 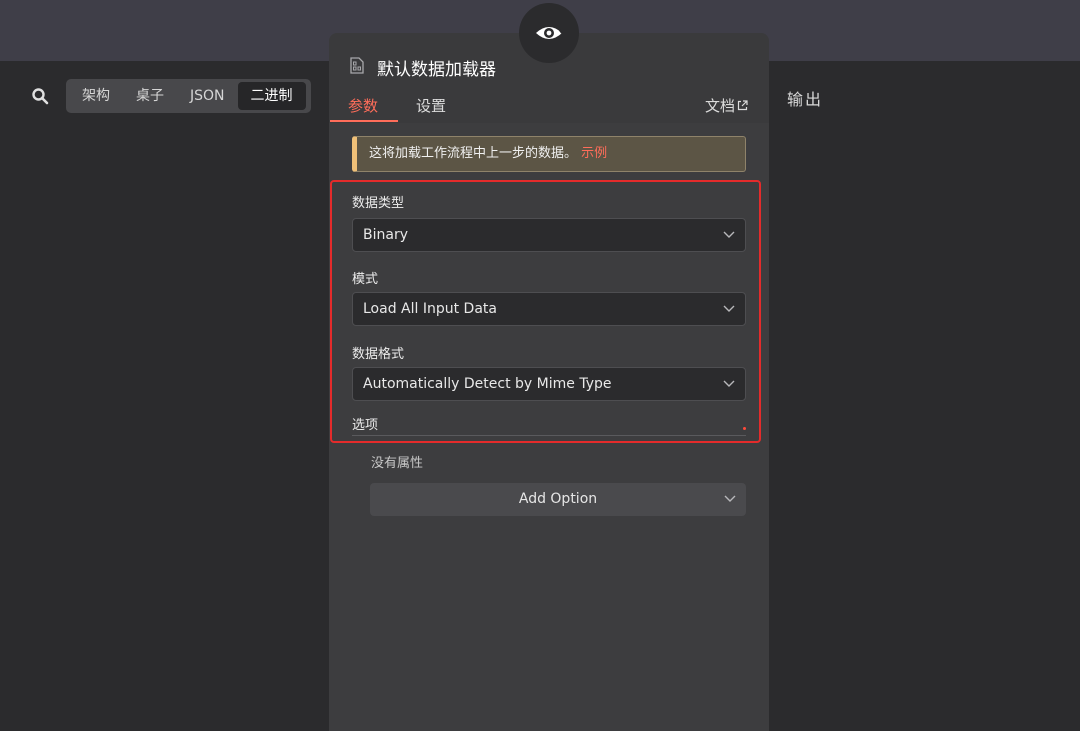 What do you see at coordinates (549, 309) in the screenshot?
I see `mode-select: Load All Input Data` at bounding box center [549, 309].